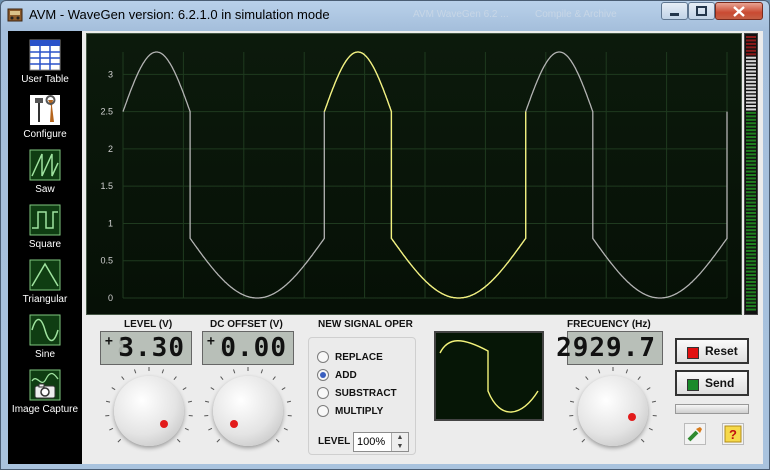  Describe the element at coordinates (110, 223) in the screenshot. I see `y-tick-label: 1` at that location.